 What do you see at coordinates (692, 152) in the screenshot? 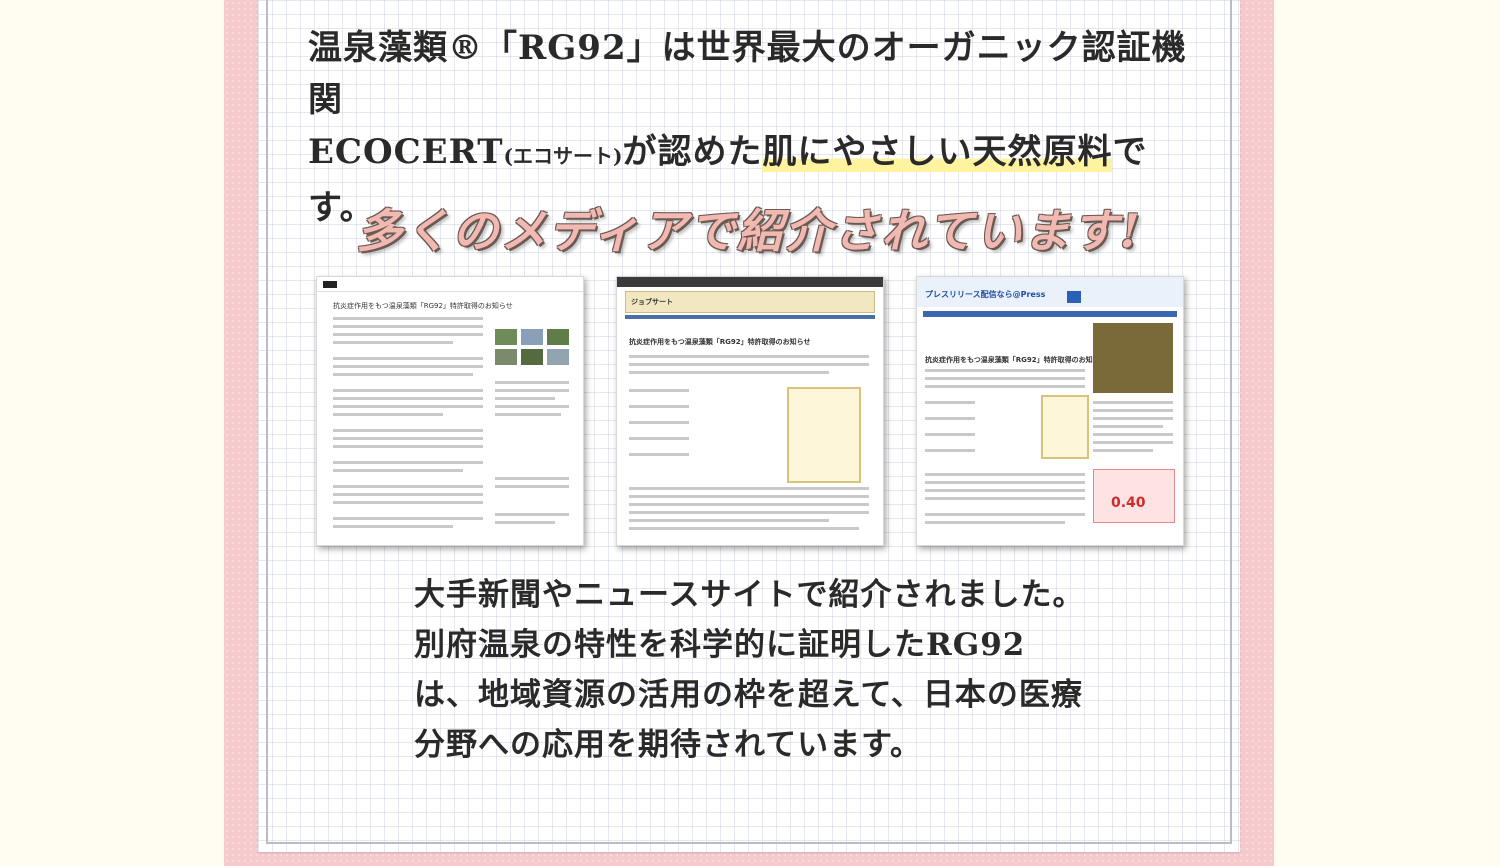
I see `lead-line-2-mid: が認めた` at bounding box center [692, 152].